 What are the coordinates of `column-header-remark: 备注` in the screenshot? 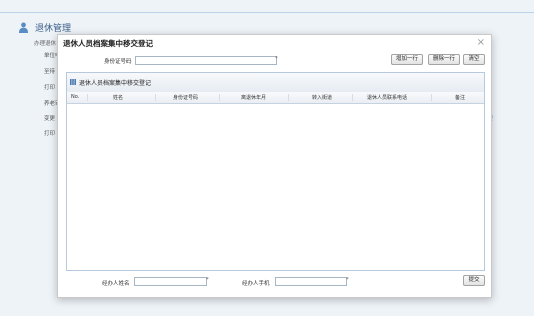 It's located at (460, 98).